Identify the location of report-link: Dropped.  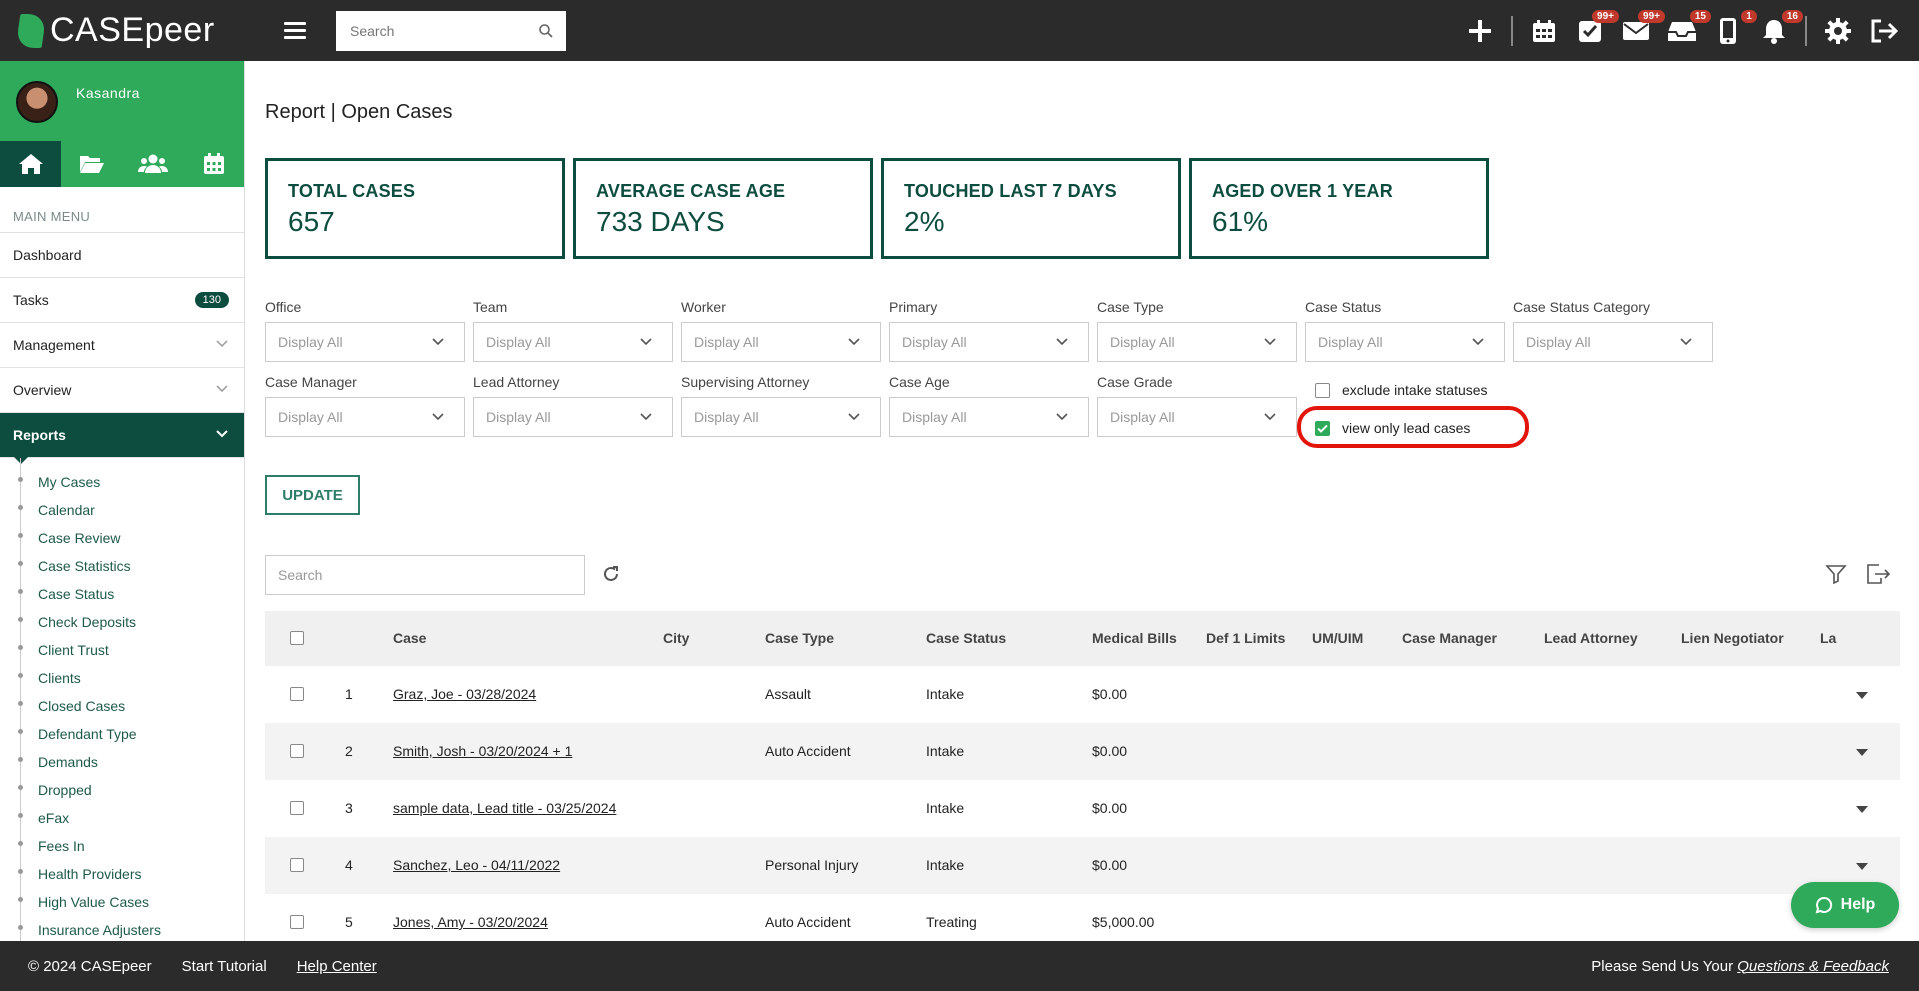
(122, 790).